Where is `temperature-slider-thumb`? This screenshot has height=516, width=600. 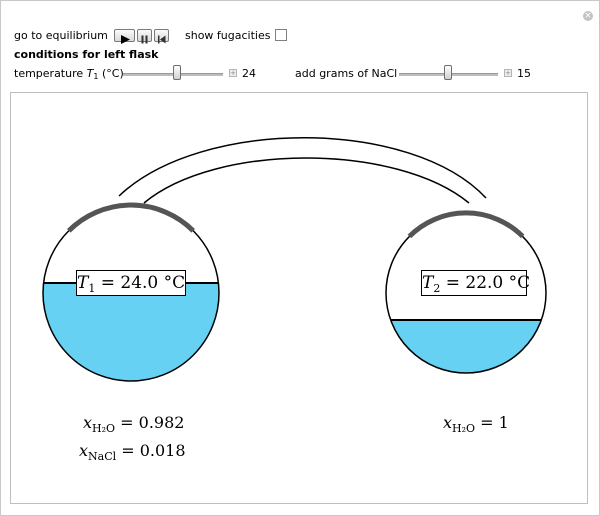 temperature-slider-thumb is located at coordinates (177, 72).